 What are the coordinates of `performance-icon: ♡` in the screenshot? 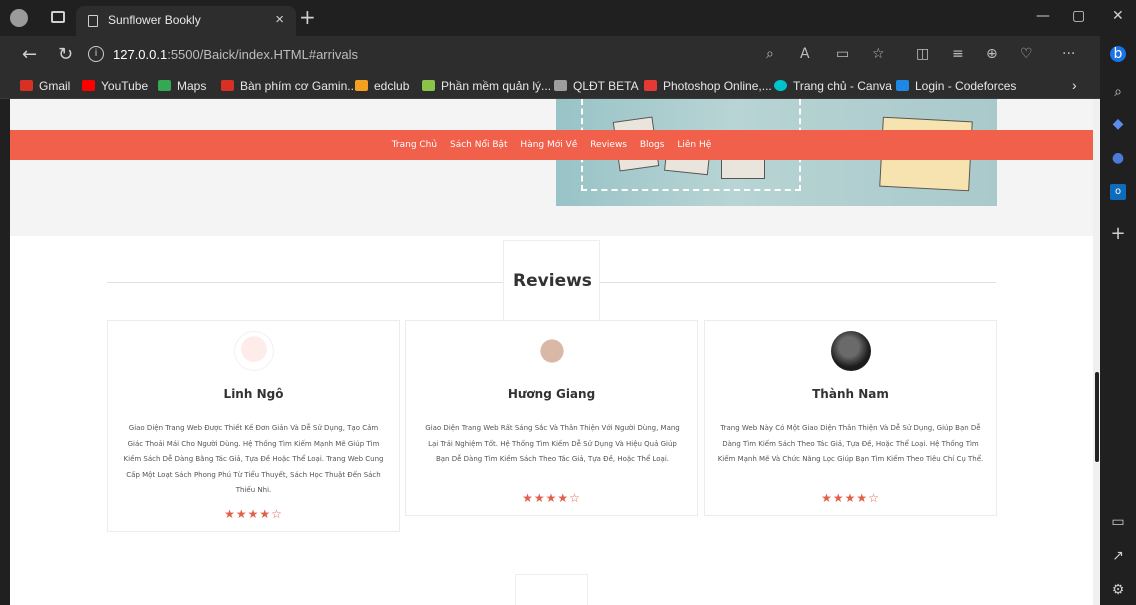 It's located at (1026, 54).